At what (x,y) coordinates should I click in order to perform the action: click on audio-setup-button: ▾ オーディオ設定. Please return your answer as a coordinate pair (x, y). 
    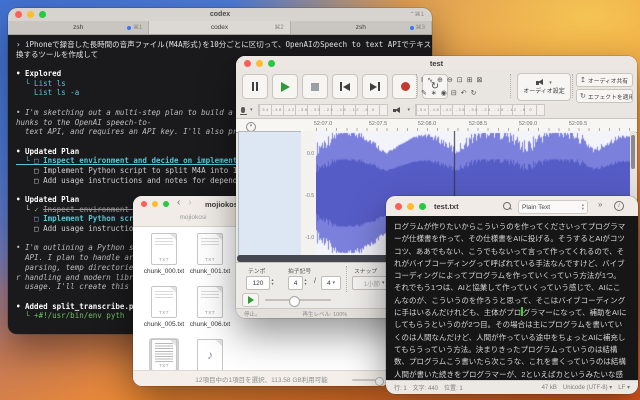
    Looking at the image, I should click on (544, 87).